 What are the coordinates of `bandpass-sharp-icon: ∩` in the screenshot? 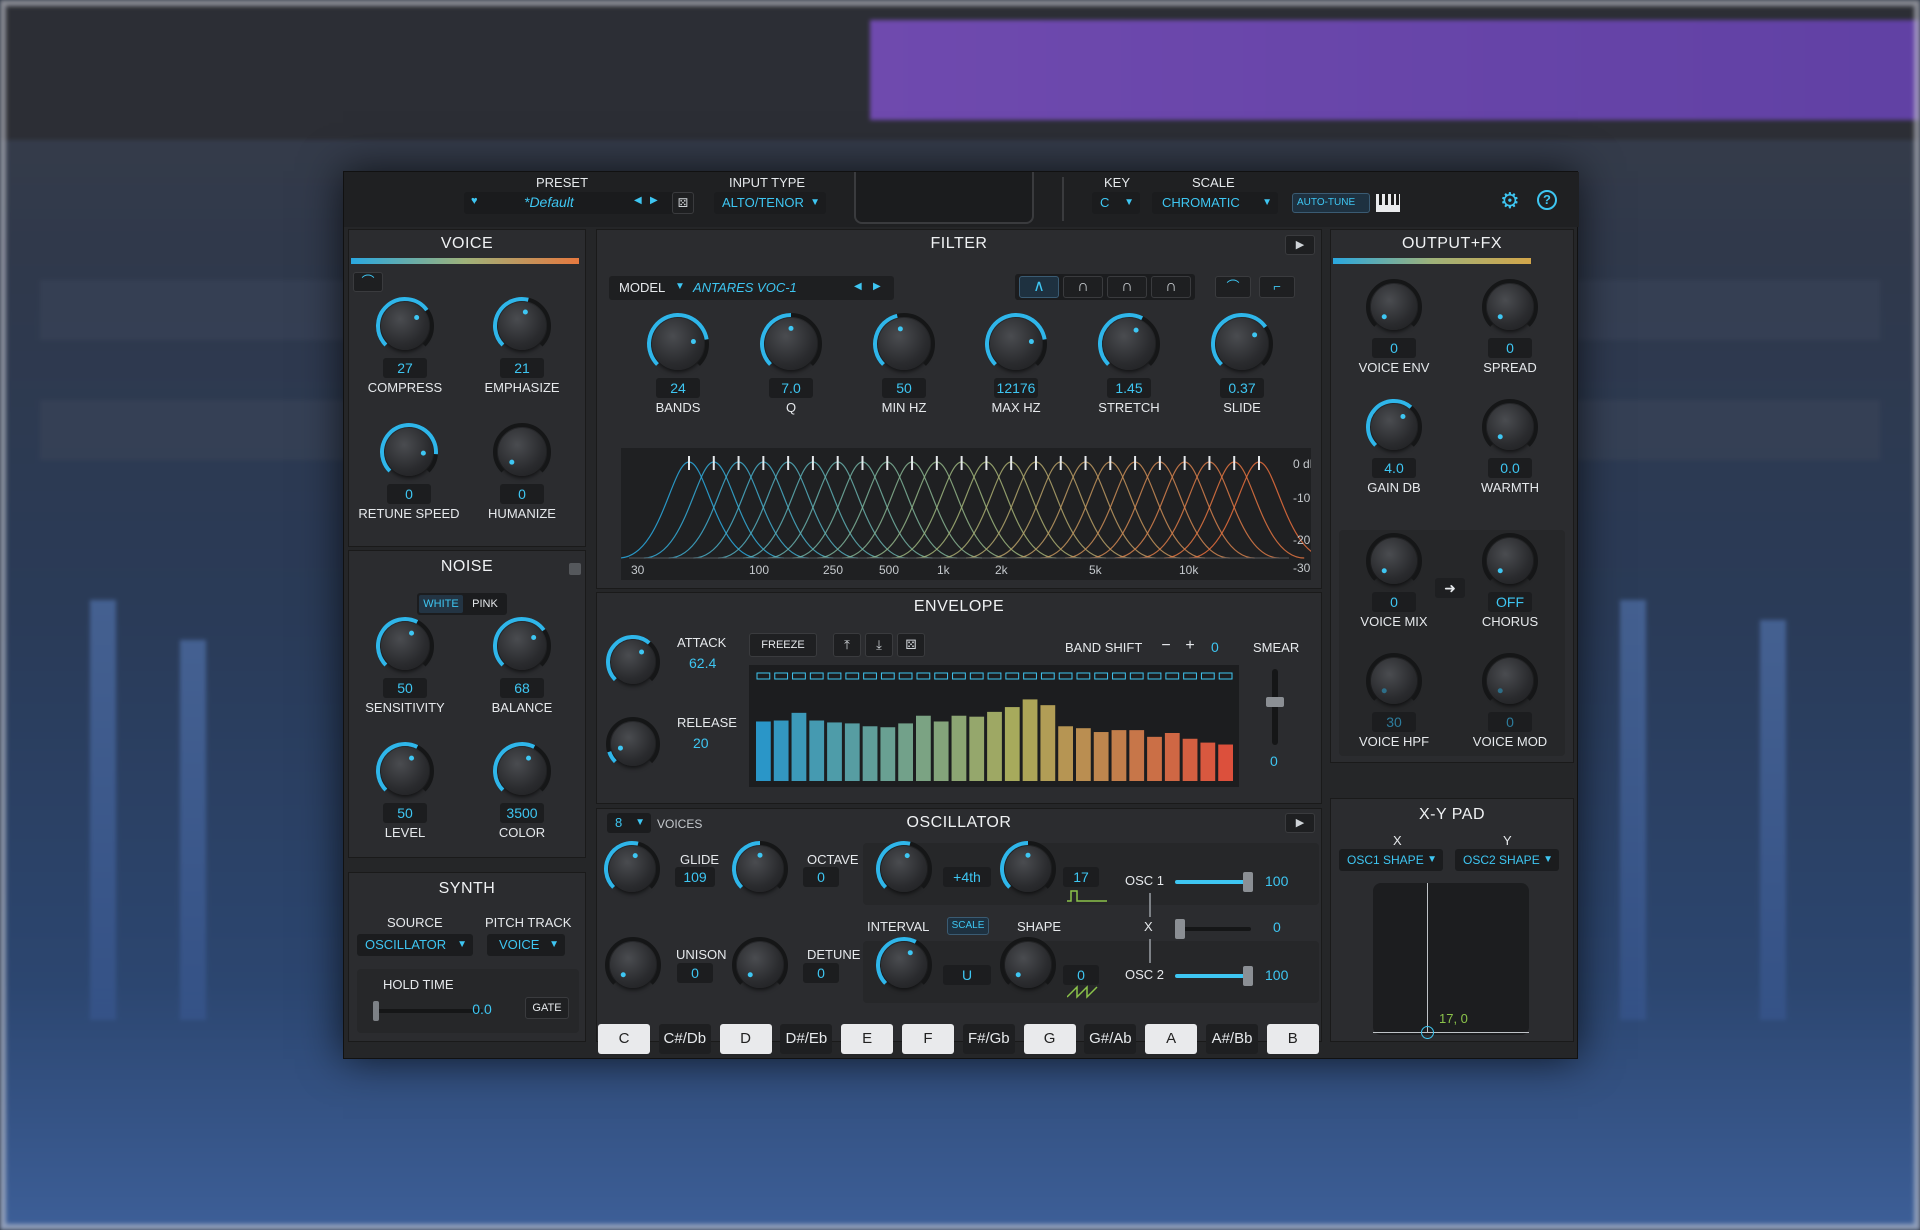 It's located at (1171, 287).